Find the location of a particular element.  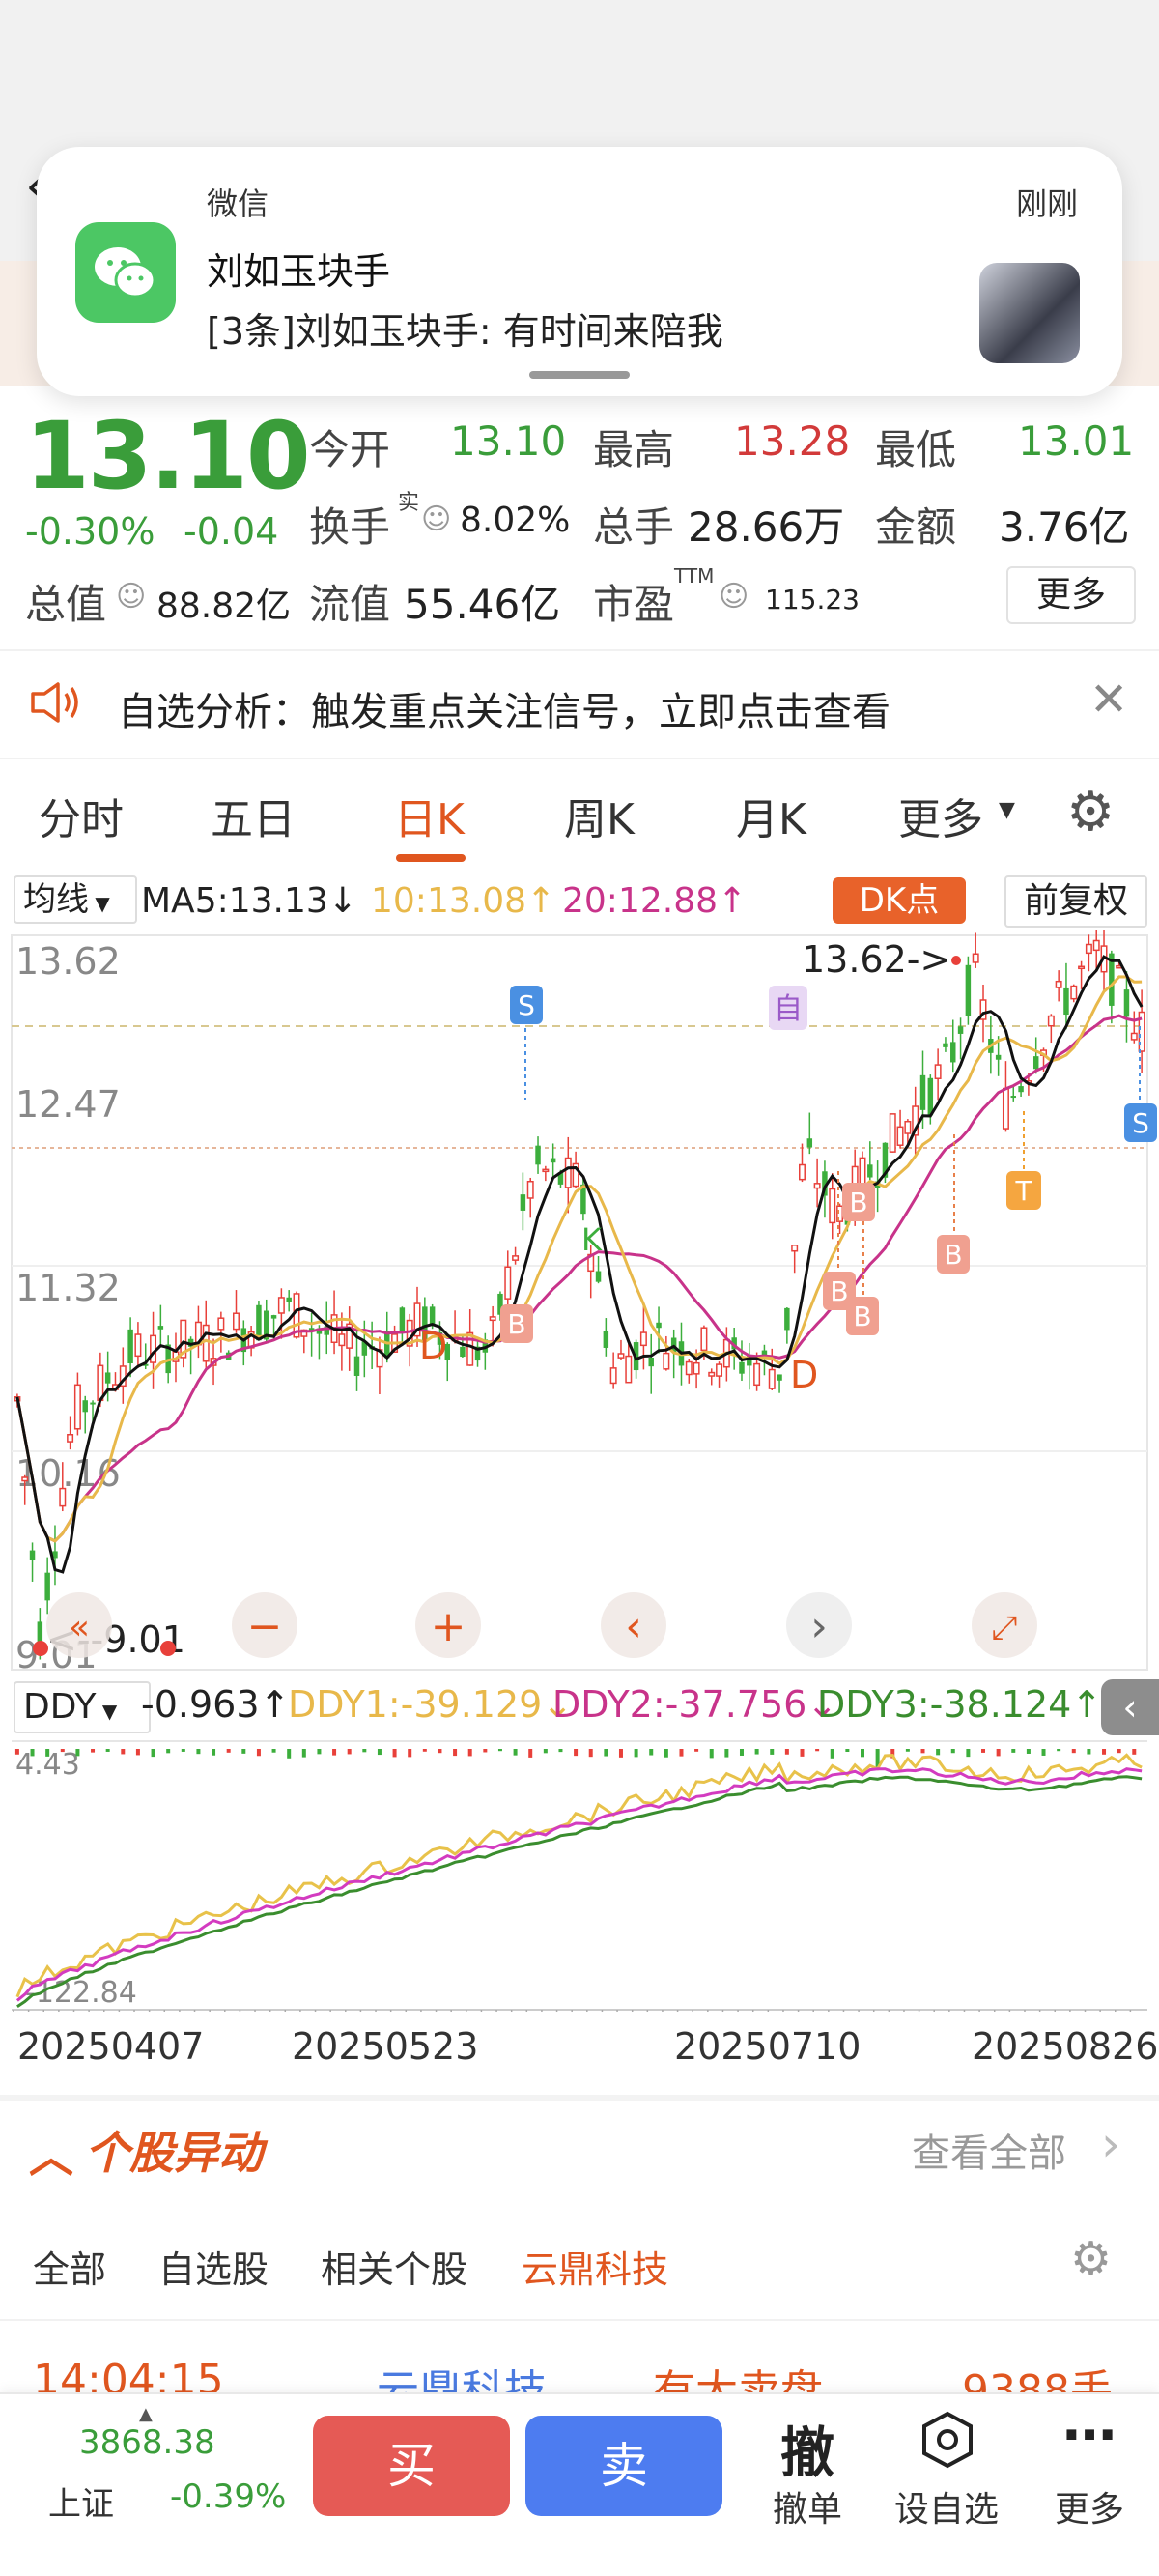

tab-zhouk: 周K is located at coordinates (599, 816).